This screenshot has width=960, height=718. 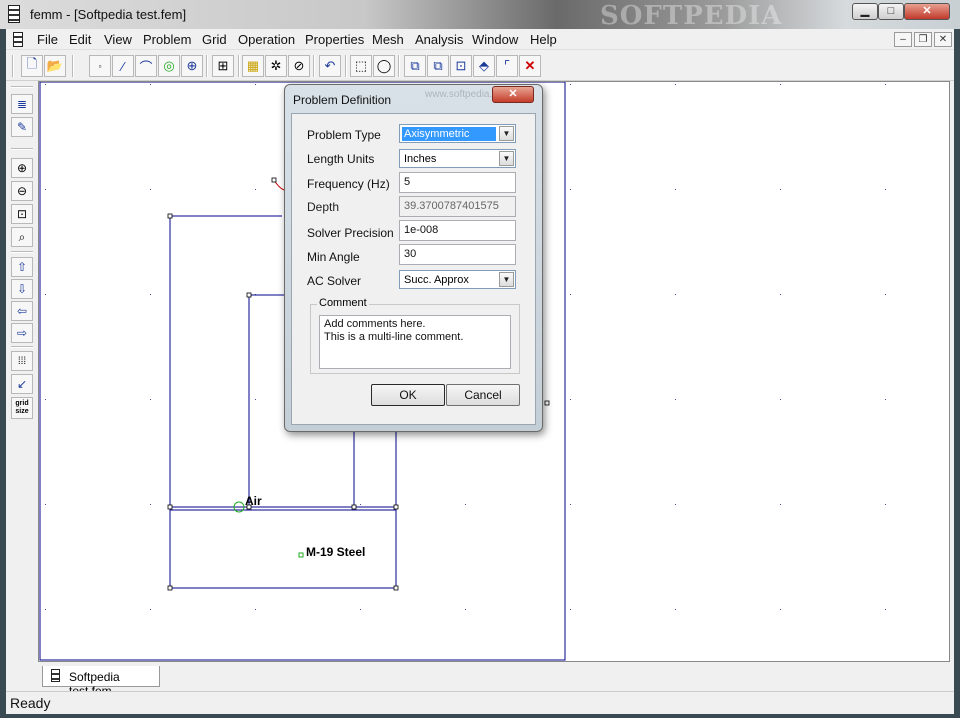 What do you see at coordinates (439, 39) in the screenshot?
I see `menu-analysis: Analysis` at bounding box center [439, 39].